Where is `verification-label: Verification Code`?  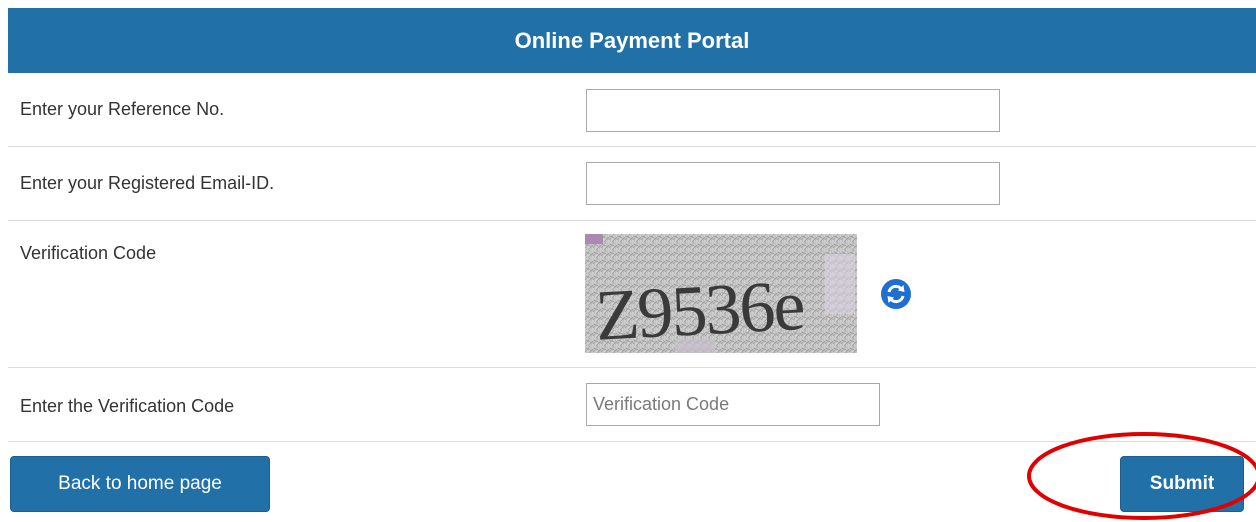
verification-label: Verification Code is located at coordinates (88, 253).